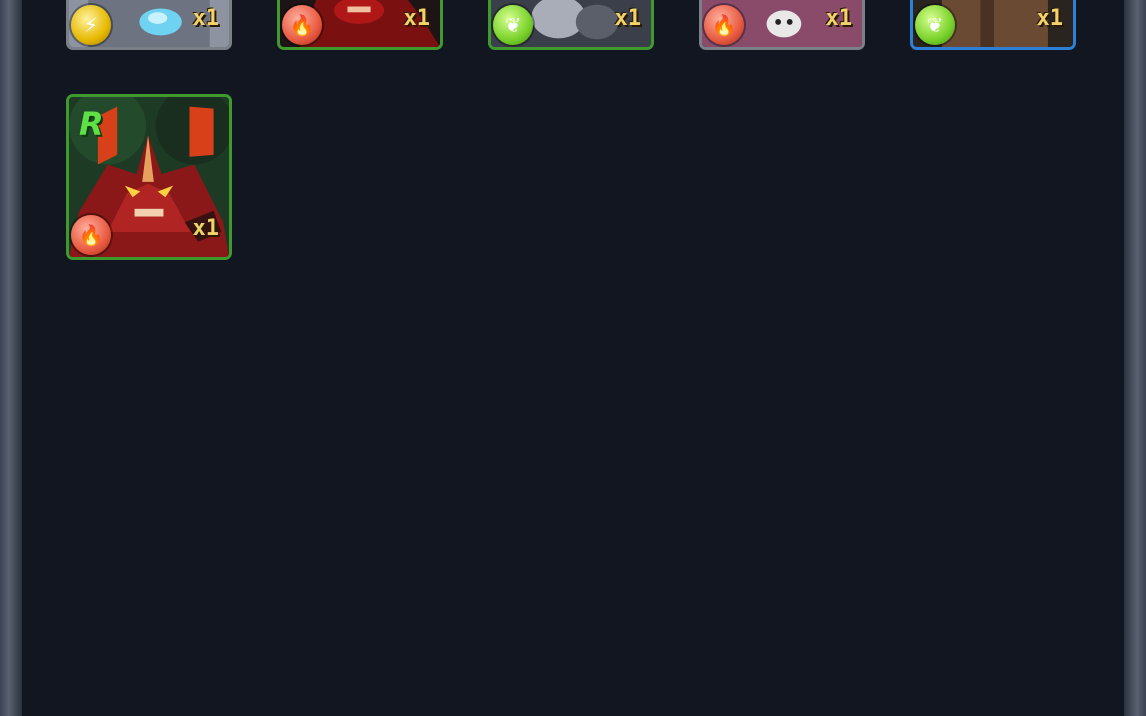 Image resolution: width=1146 pixels, height=716 pixels. What do you see at coordinates (571, 25) in the screenshot?
I see `unit-card-3: x1 ❦` at bounding box center [571, 25].